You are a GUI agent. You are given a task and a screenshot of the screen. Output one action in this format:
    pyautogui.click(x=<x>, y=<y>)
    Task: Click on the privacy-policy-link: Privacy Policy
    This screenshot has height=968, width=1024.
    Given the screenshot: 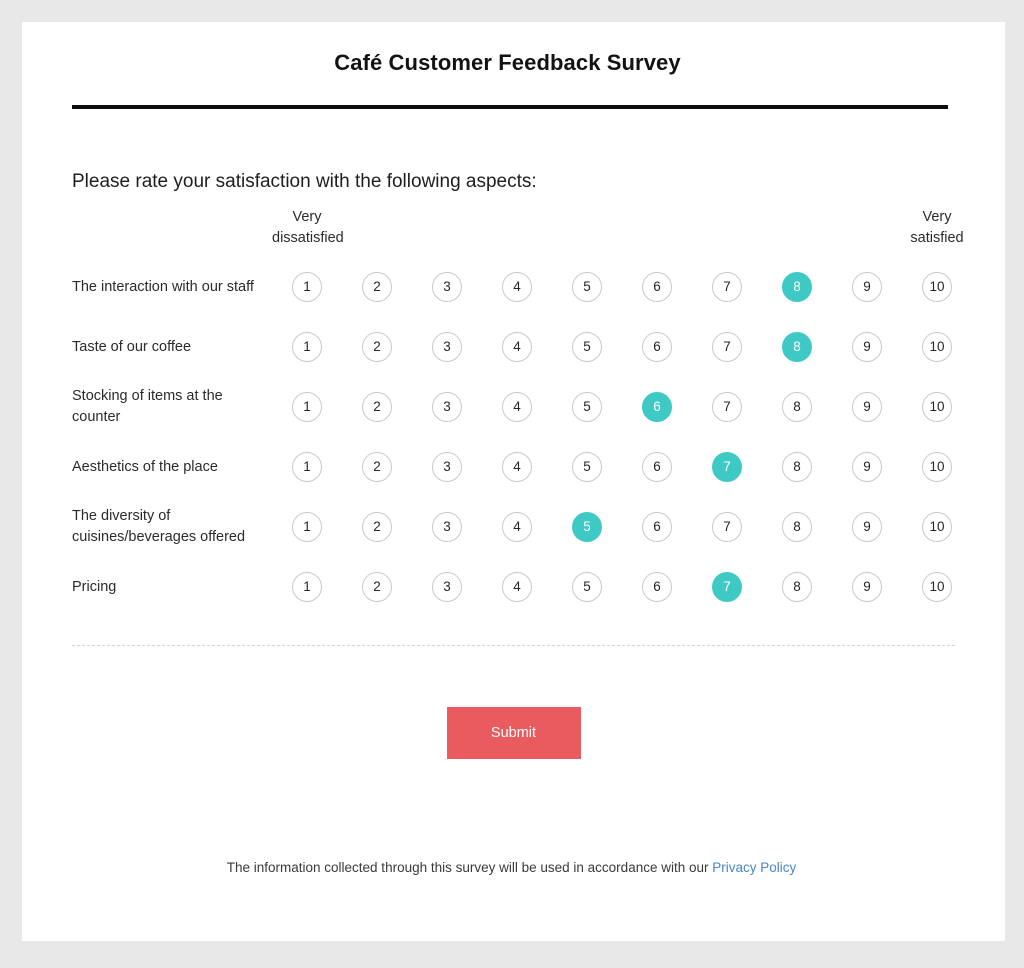 What is the action you would take?
    pyautogui.click(x=754, y=867)
    